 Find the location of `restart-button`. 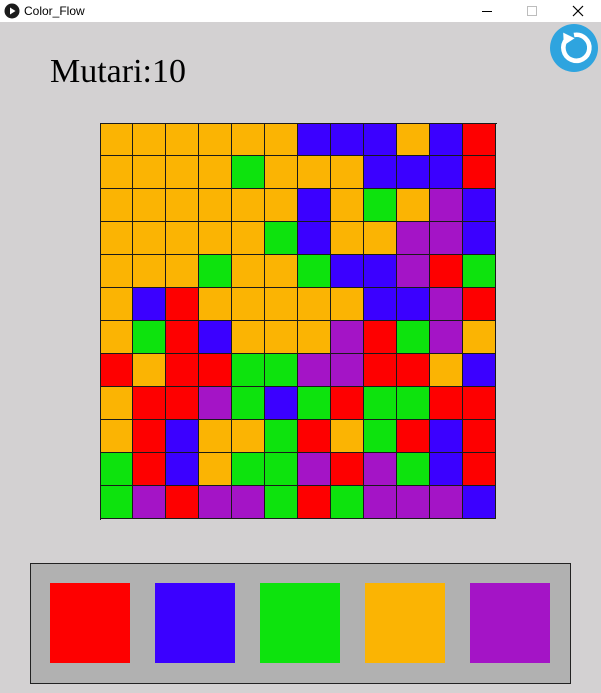

restart-button is located at coordinates (574, 48).